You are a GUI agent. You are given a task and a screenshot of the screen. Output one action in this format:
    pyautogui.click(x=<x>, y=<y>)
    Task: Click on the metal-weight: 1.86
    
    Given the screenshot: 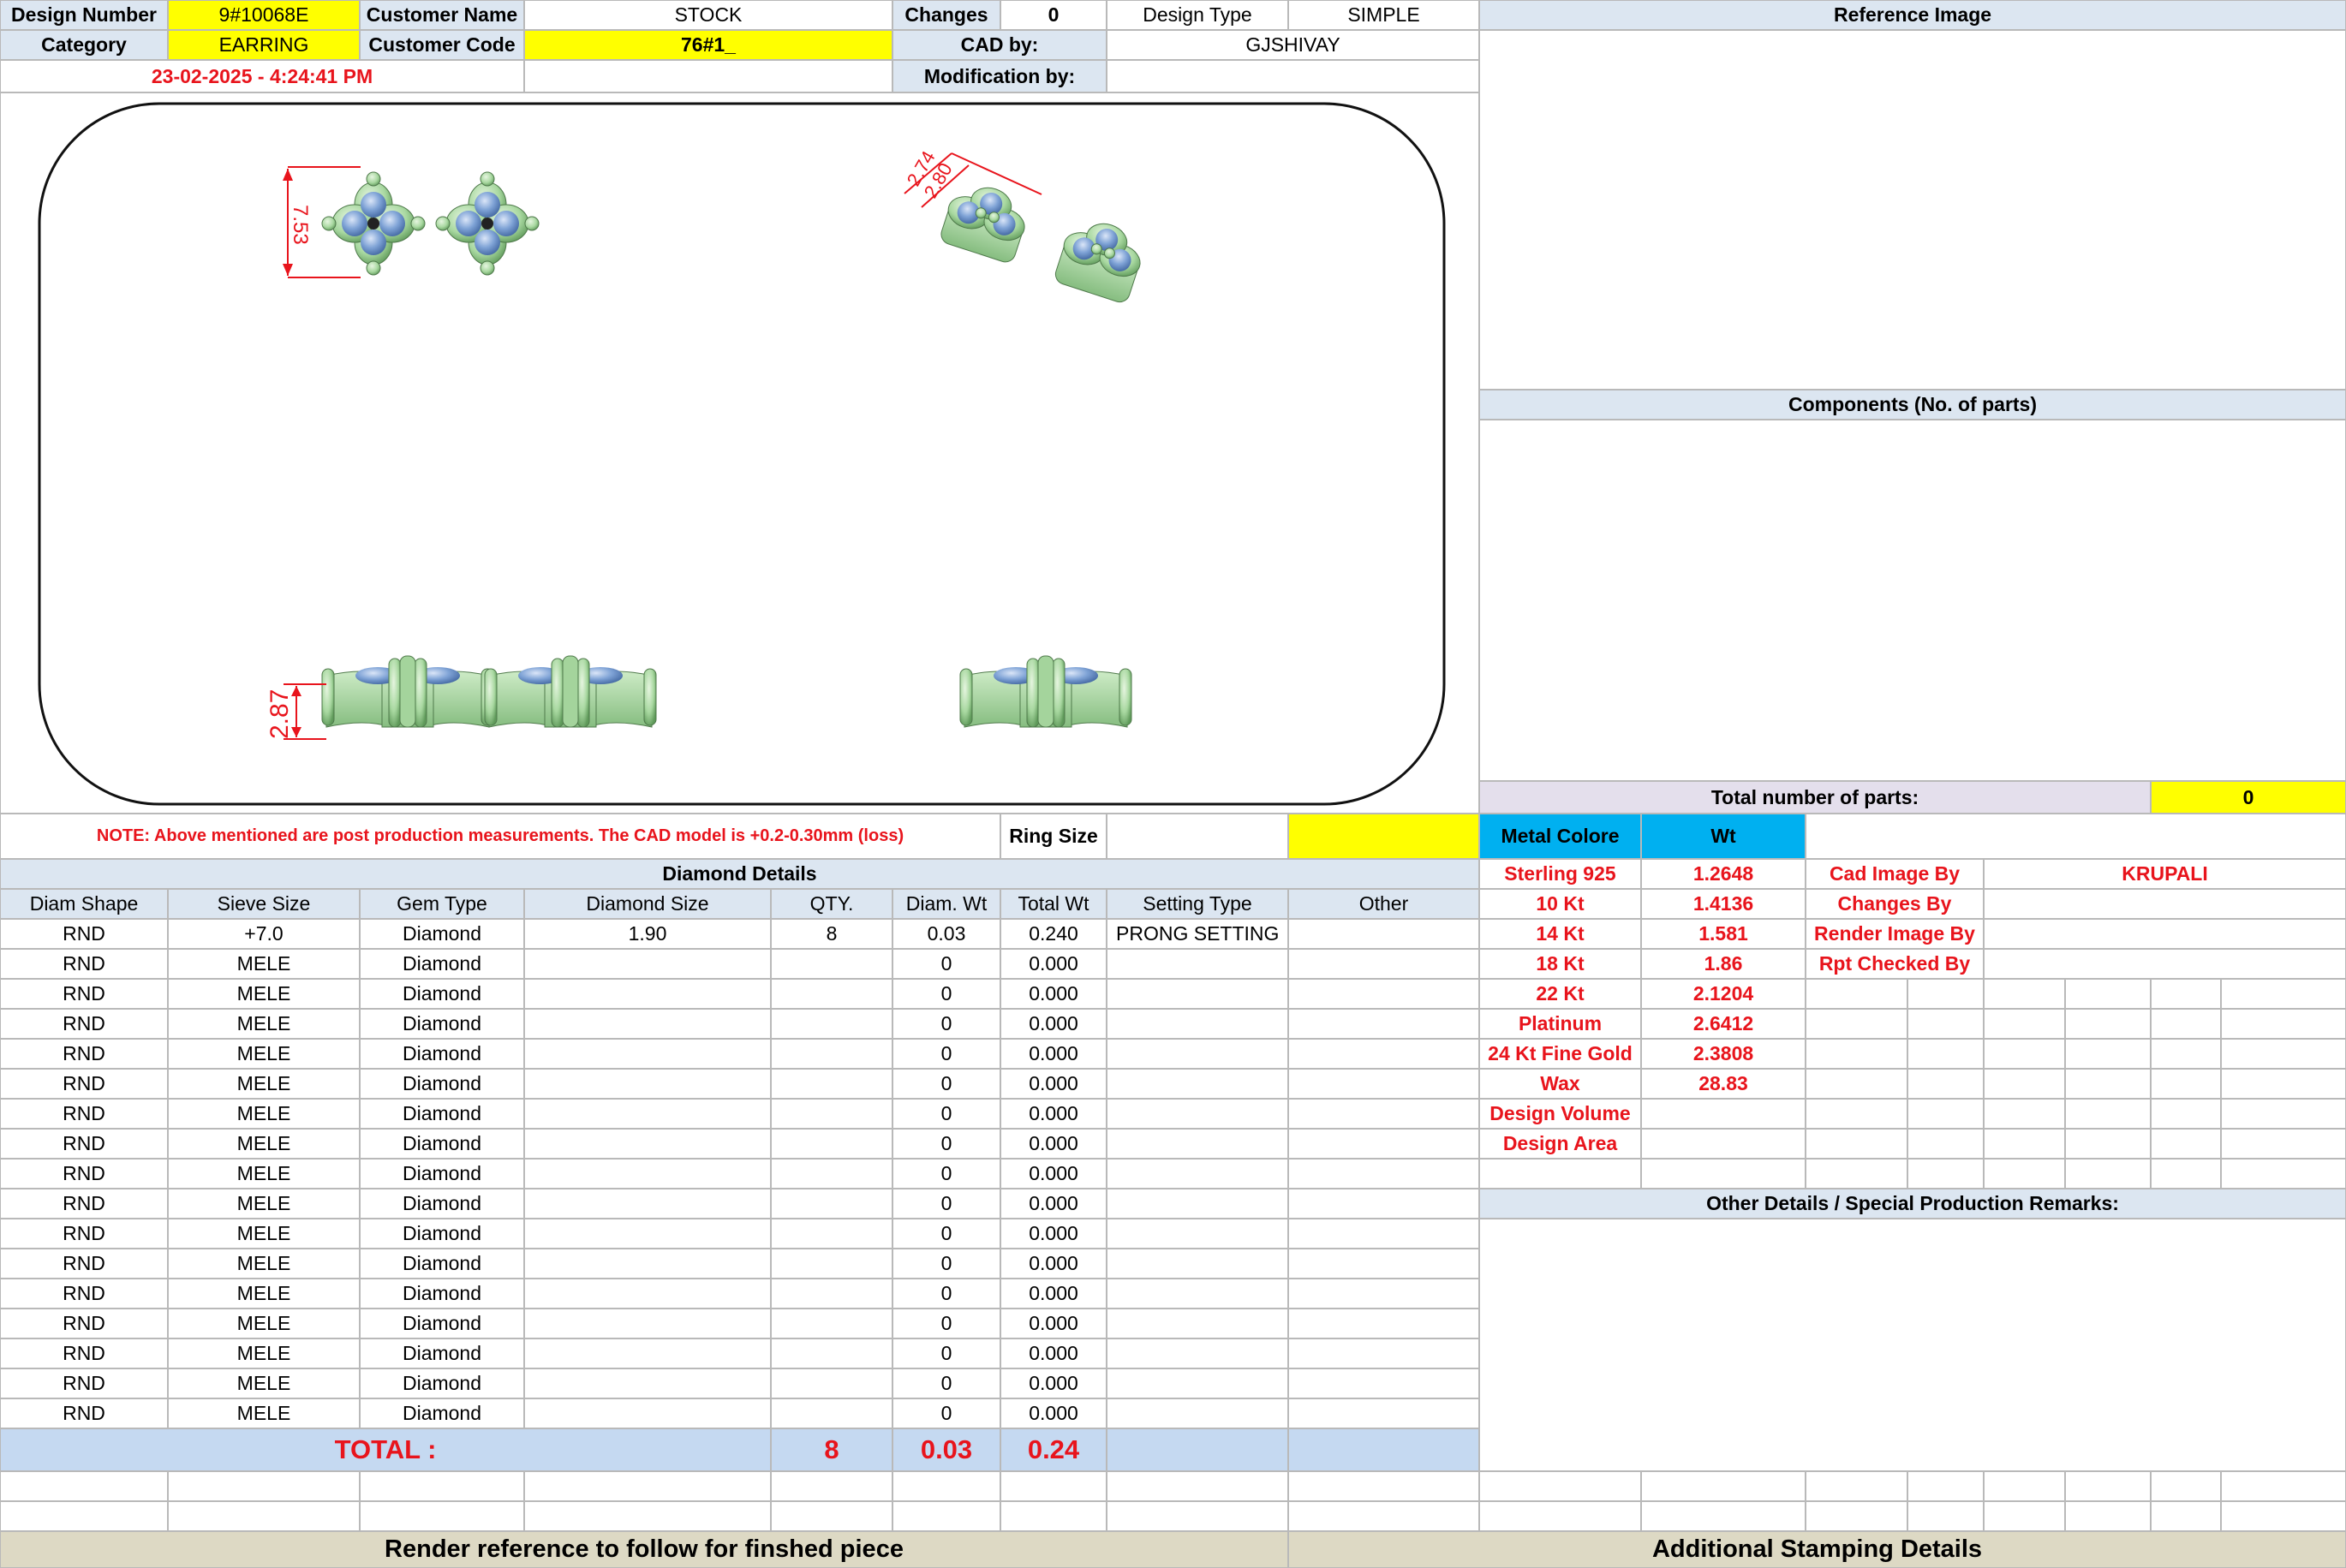 What is the action you would take?
    pyautogui.click(x=1723, y=964)
    